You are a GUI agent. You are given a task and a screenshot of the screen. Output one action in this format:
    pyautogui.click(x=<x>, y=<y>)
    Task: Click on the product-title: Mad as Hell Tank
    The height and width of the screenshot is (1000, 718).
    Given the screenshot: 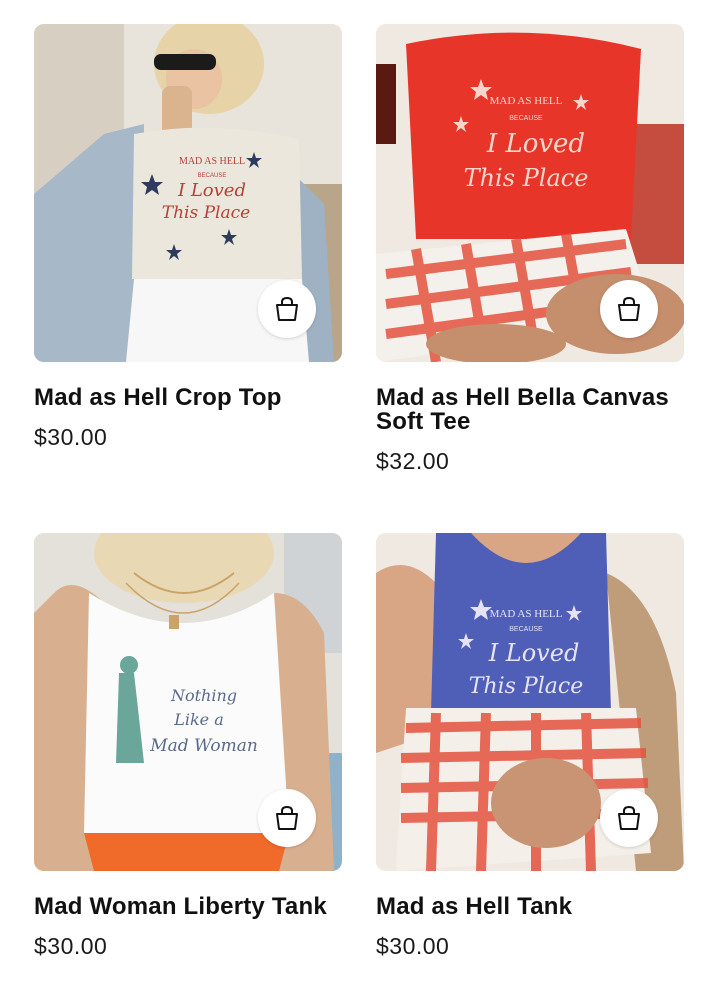 What is the action you would take?
    pyautogui.click(x=530, y=907)
    